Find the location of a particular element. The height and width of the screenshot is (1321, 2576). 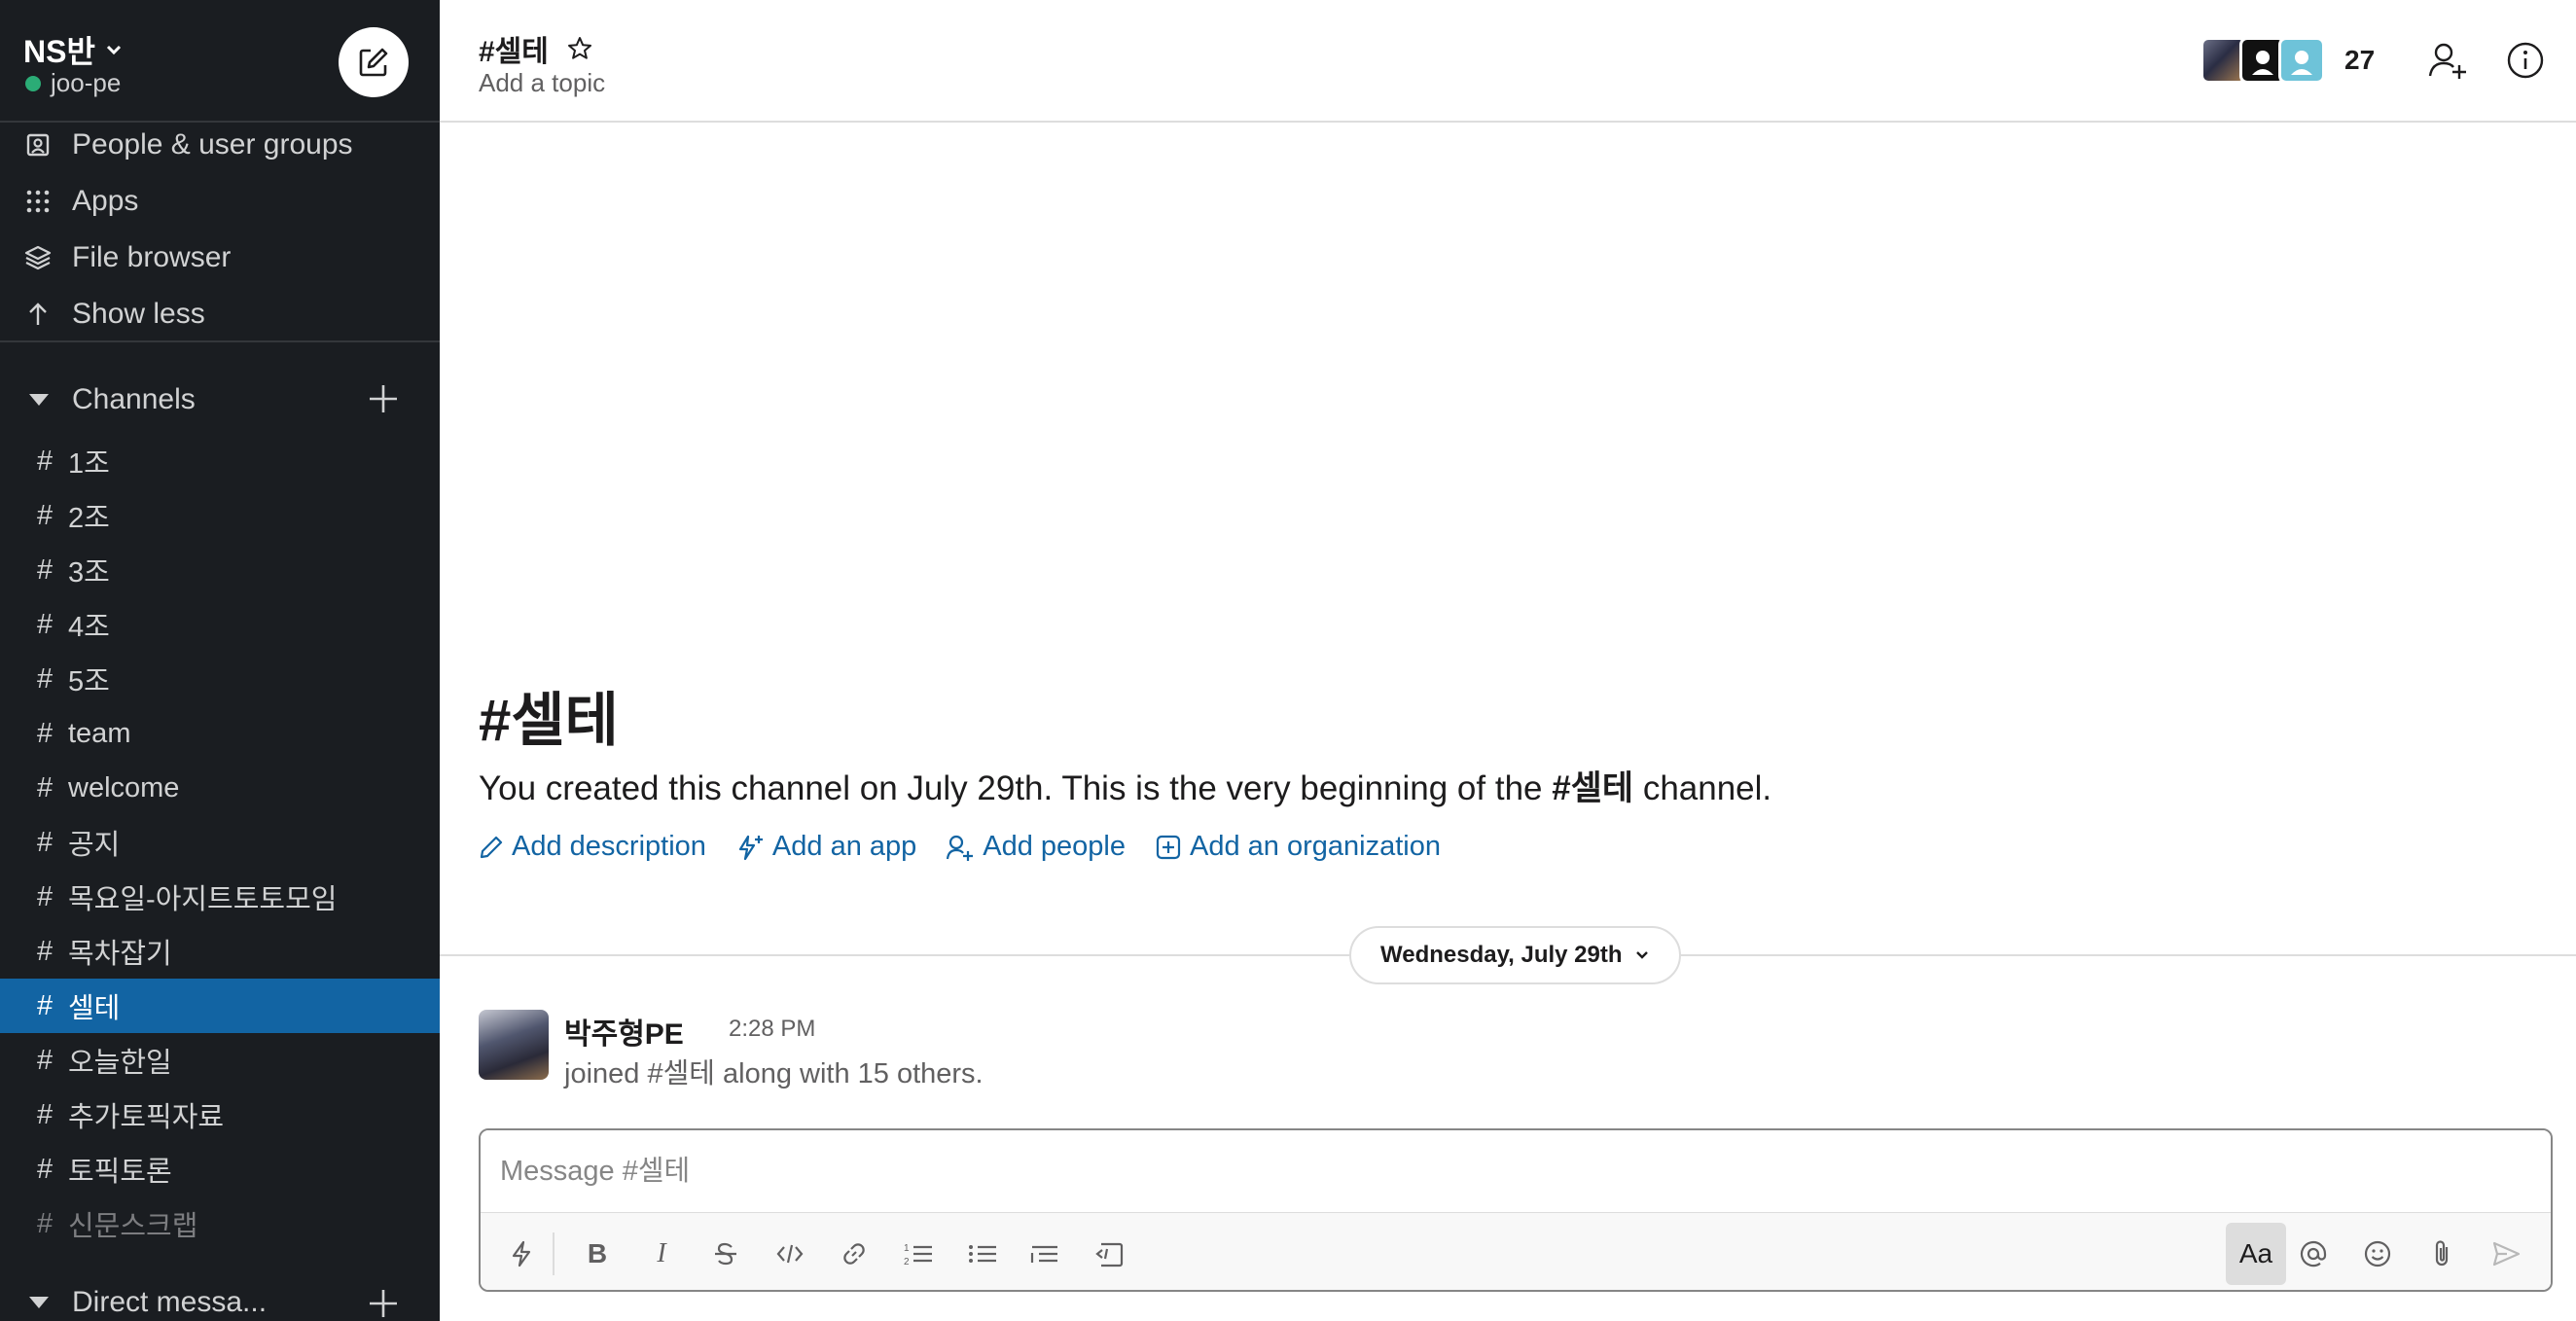

add-person-icon is located at coordinates (960, 848).